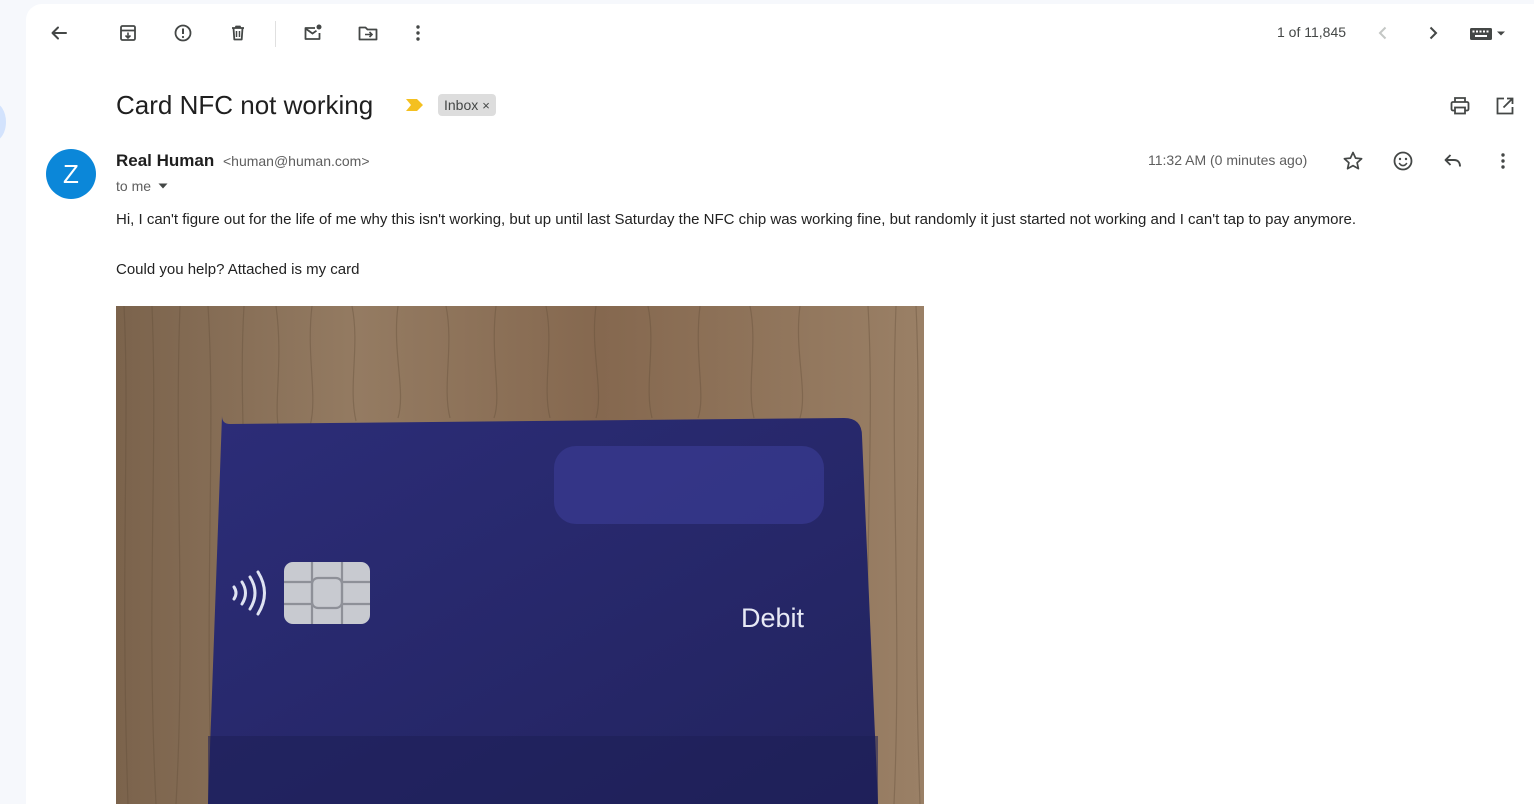 The width and height of the screenshot is (1534, 804). I want to click on older-button, so click(1433, 33).